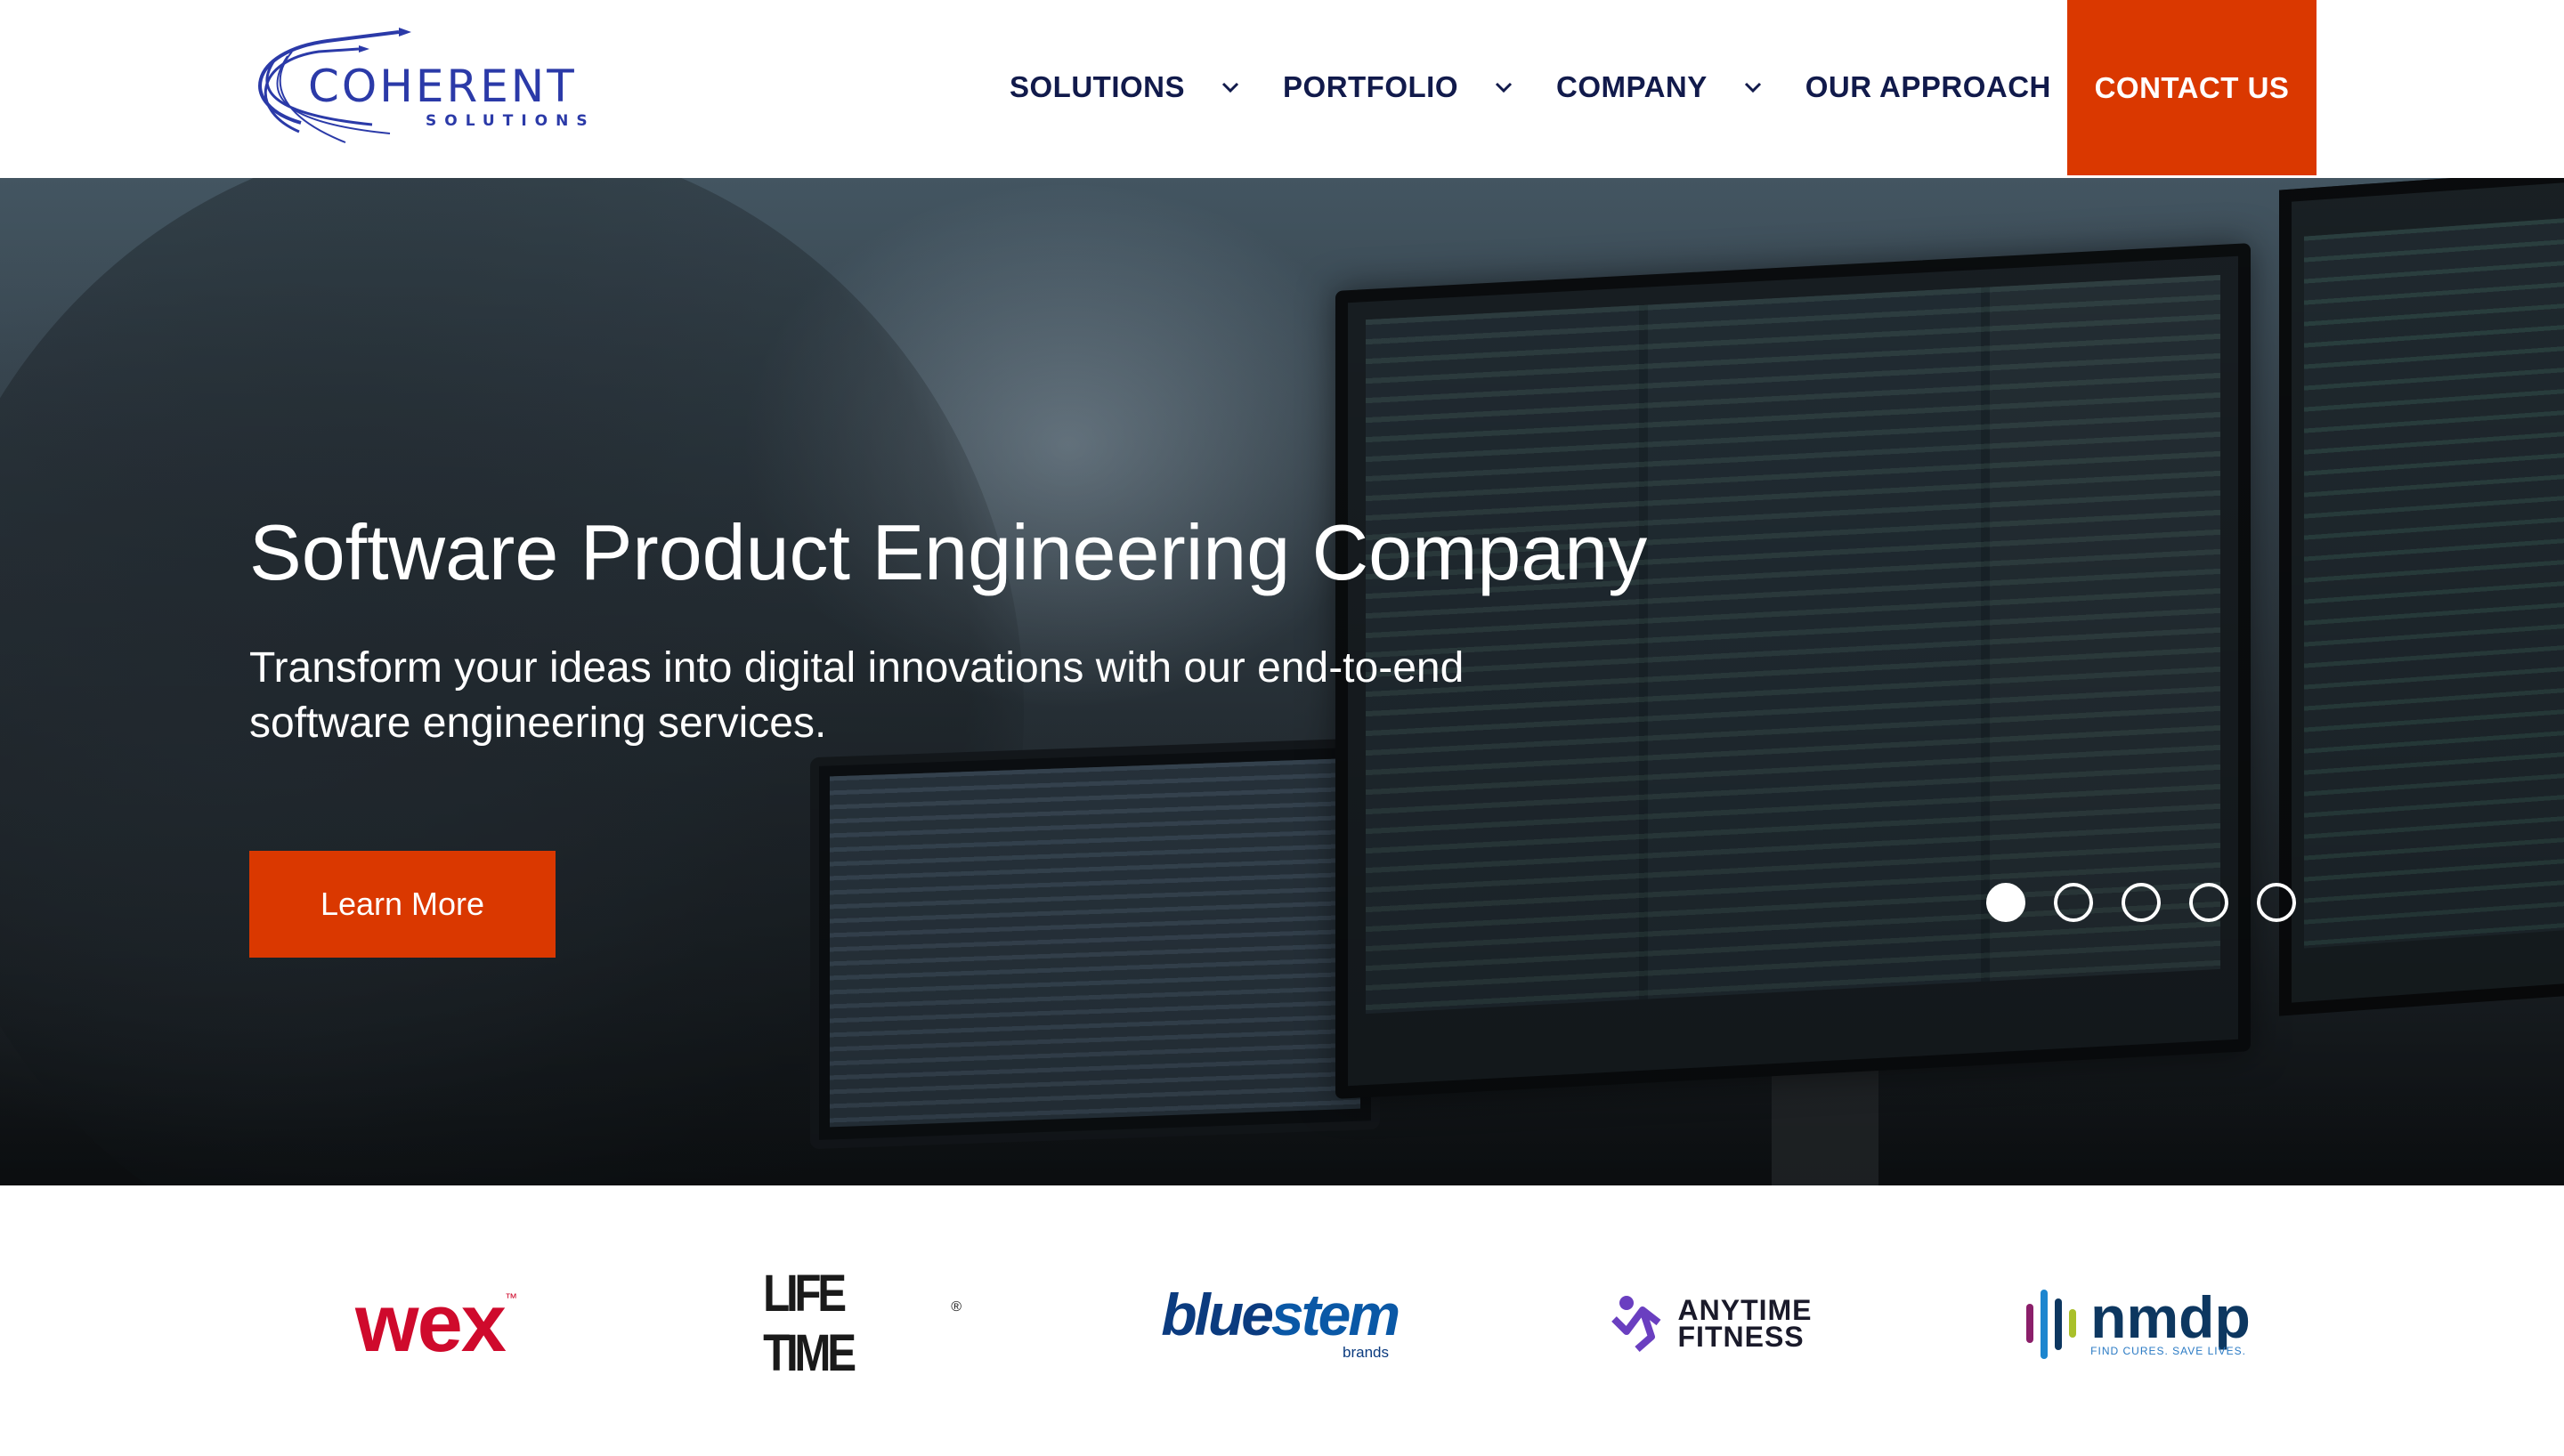  I want to click on client-logo-lifetime: LIFE TIME ®, so click(854, 1323).